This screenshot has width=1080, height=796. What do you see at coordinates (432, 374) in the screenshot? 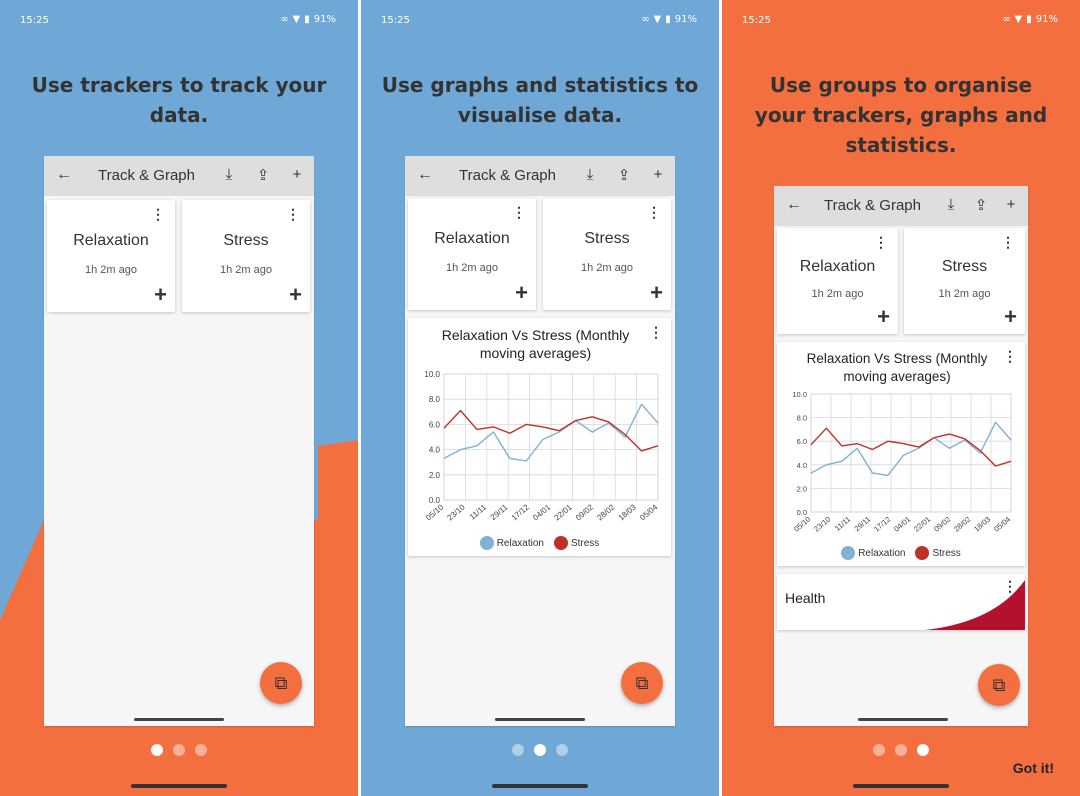
I see `y-tick-label: 10.0` at bounding box center [432, 374].